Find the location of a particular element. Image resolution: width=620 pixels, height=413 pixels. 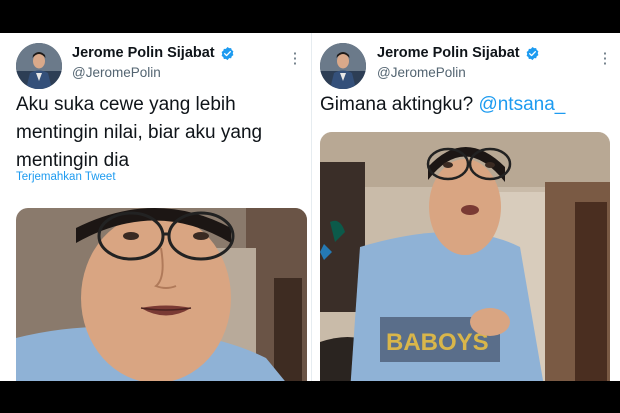

shirt-print-text: BABOYS is located at coordinates (437, 342).